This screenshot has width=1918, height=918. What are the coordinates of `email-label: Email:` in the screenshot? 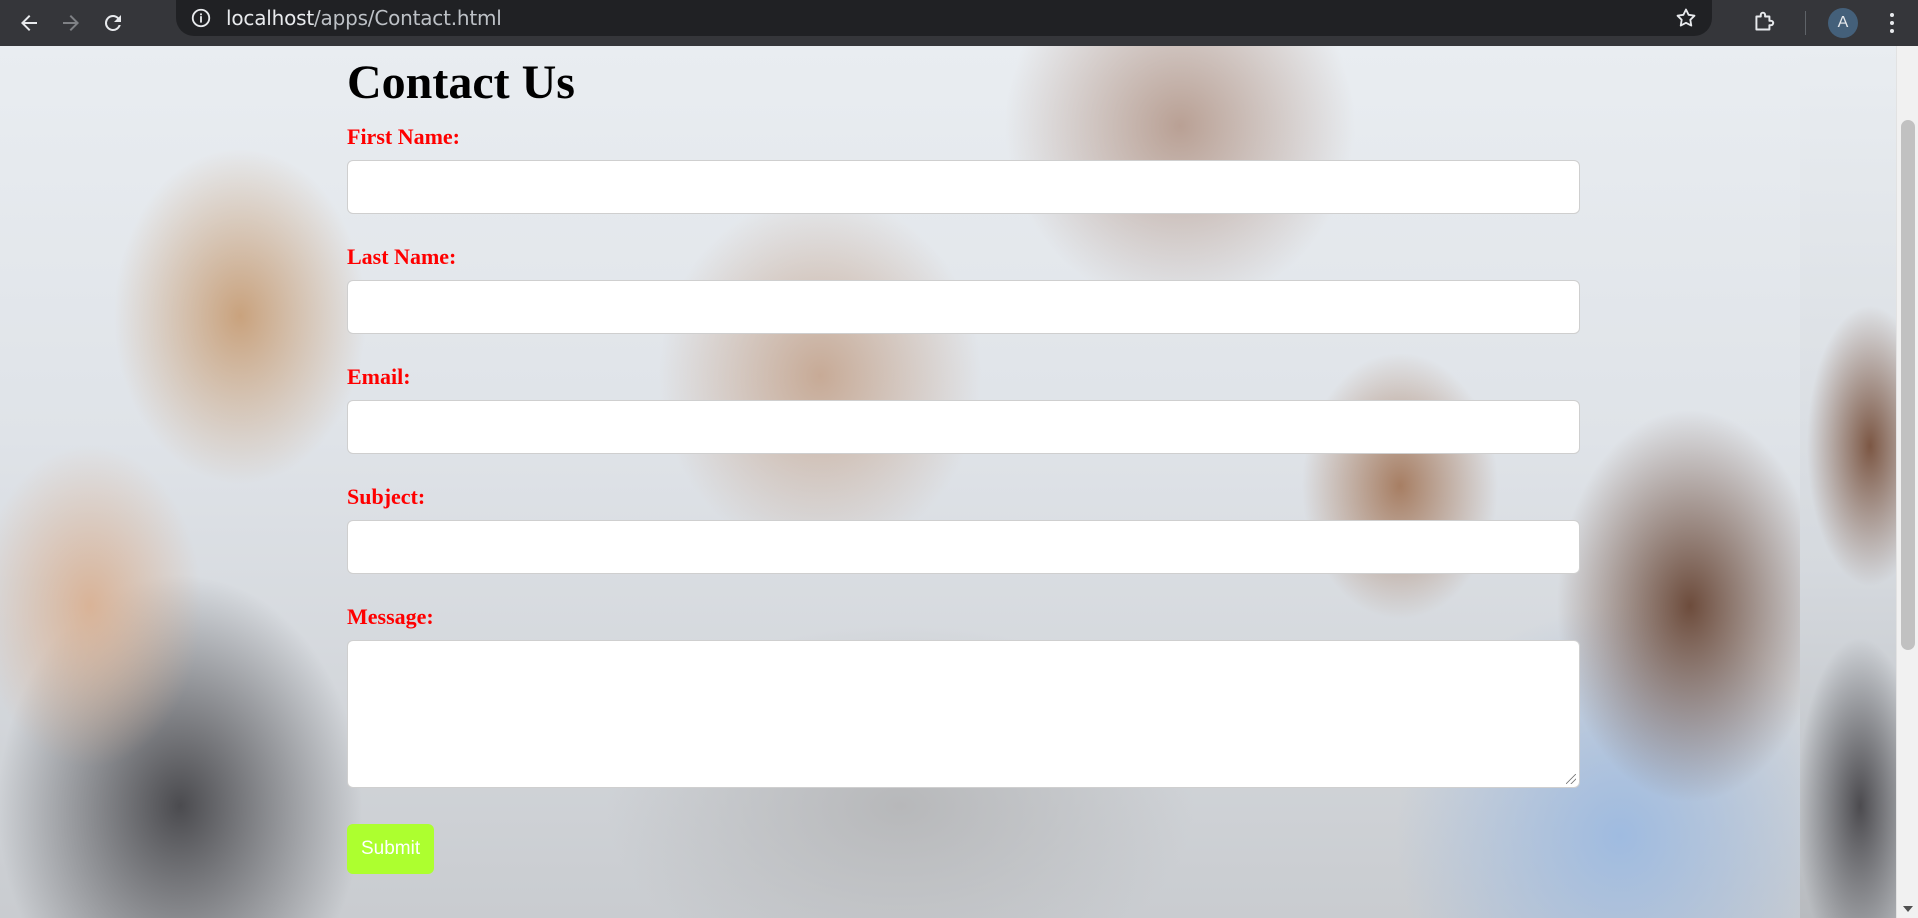 It's located at (379, 376).